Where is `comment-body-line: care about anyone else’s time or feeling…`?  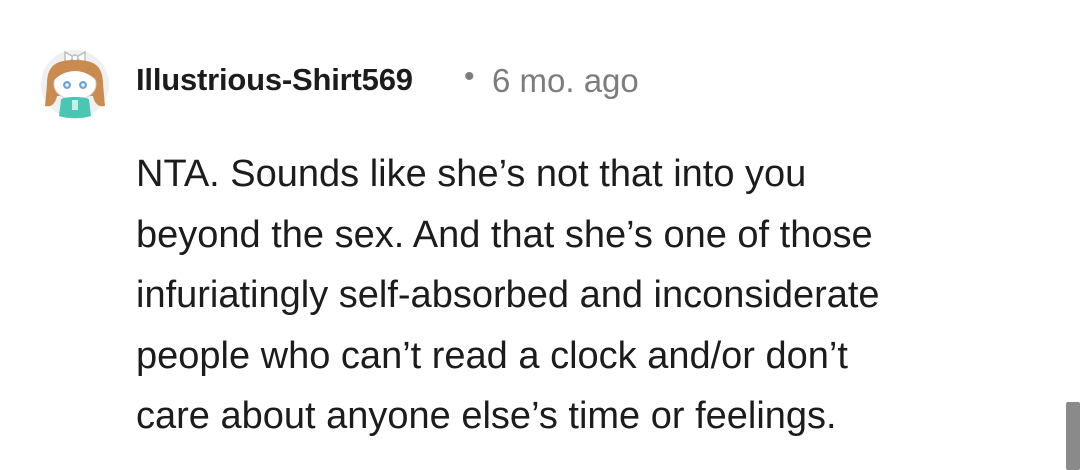
comment-body-line: care about anyone else’s time or feeling… is located at coordinates (486, 416).